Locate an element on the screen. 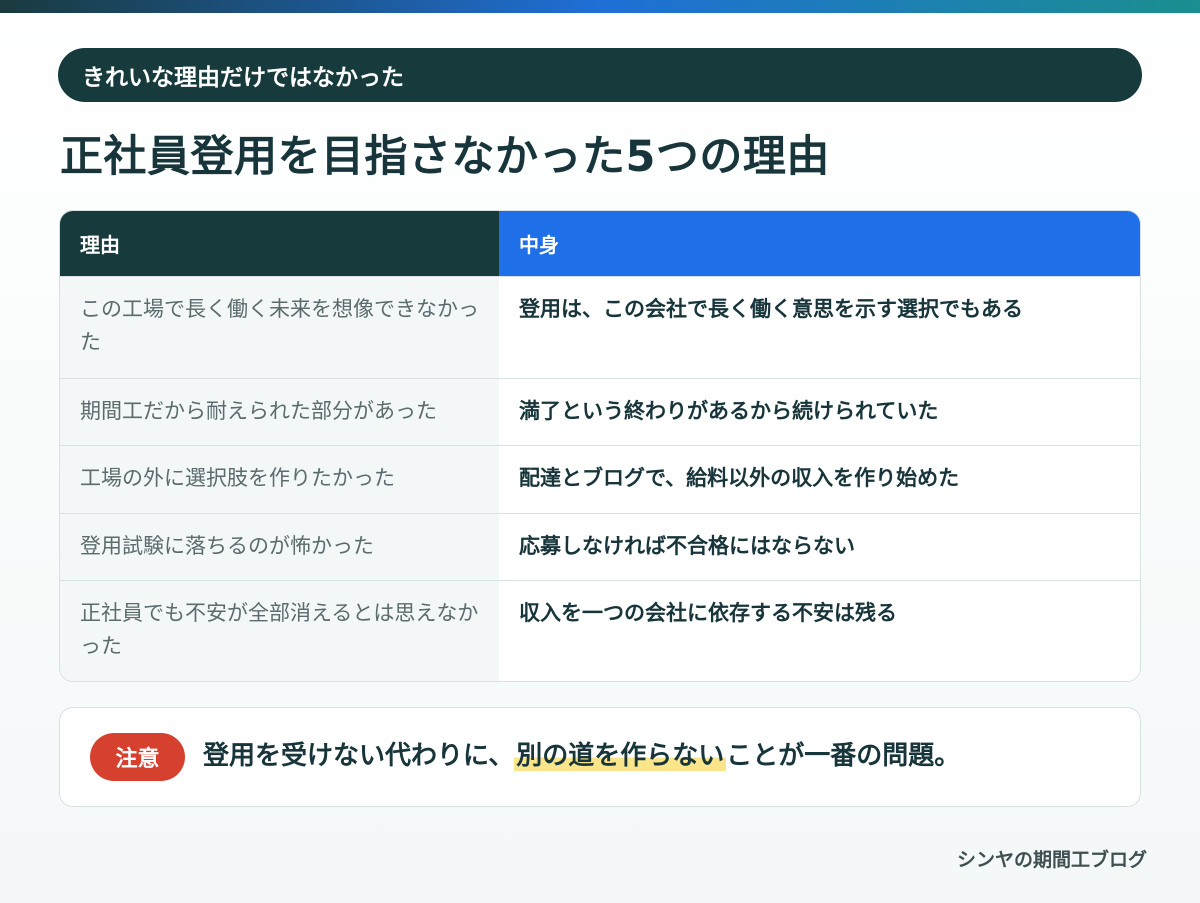 Image resolution: width=1200 pixels, height=903 pixels. section-pill: きれいな理由だけではなかった is located at coordinates (600, 75).